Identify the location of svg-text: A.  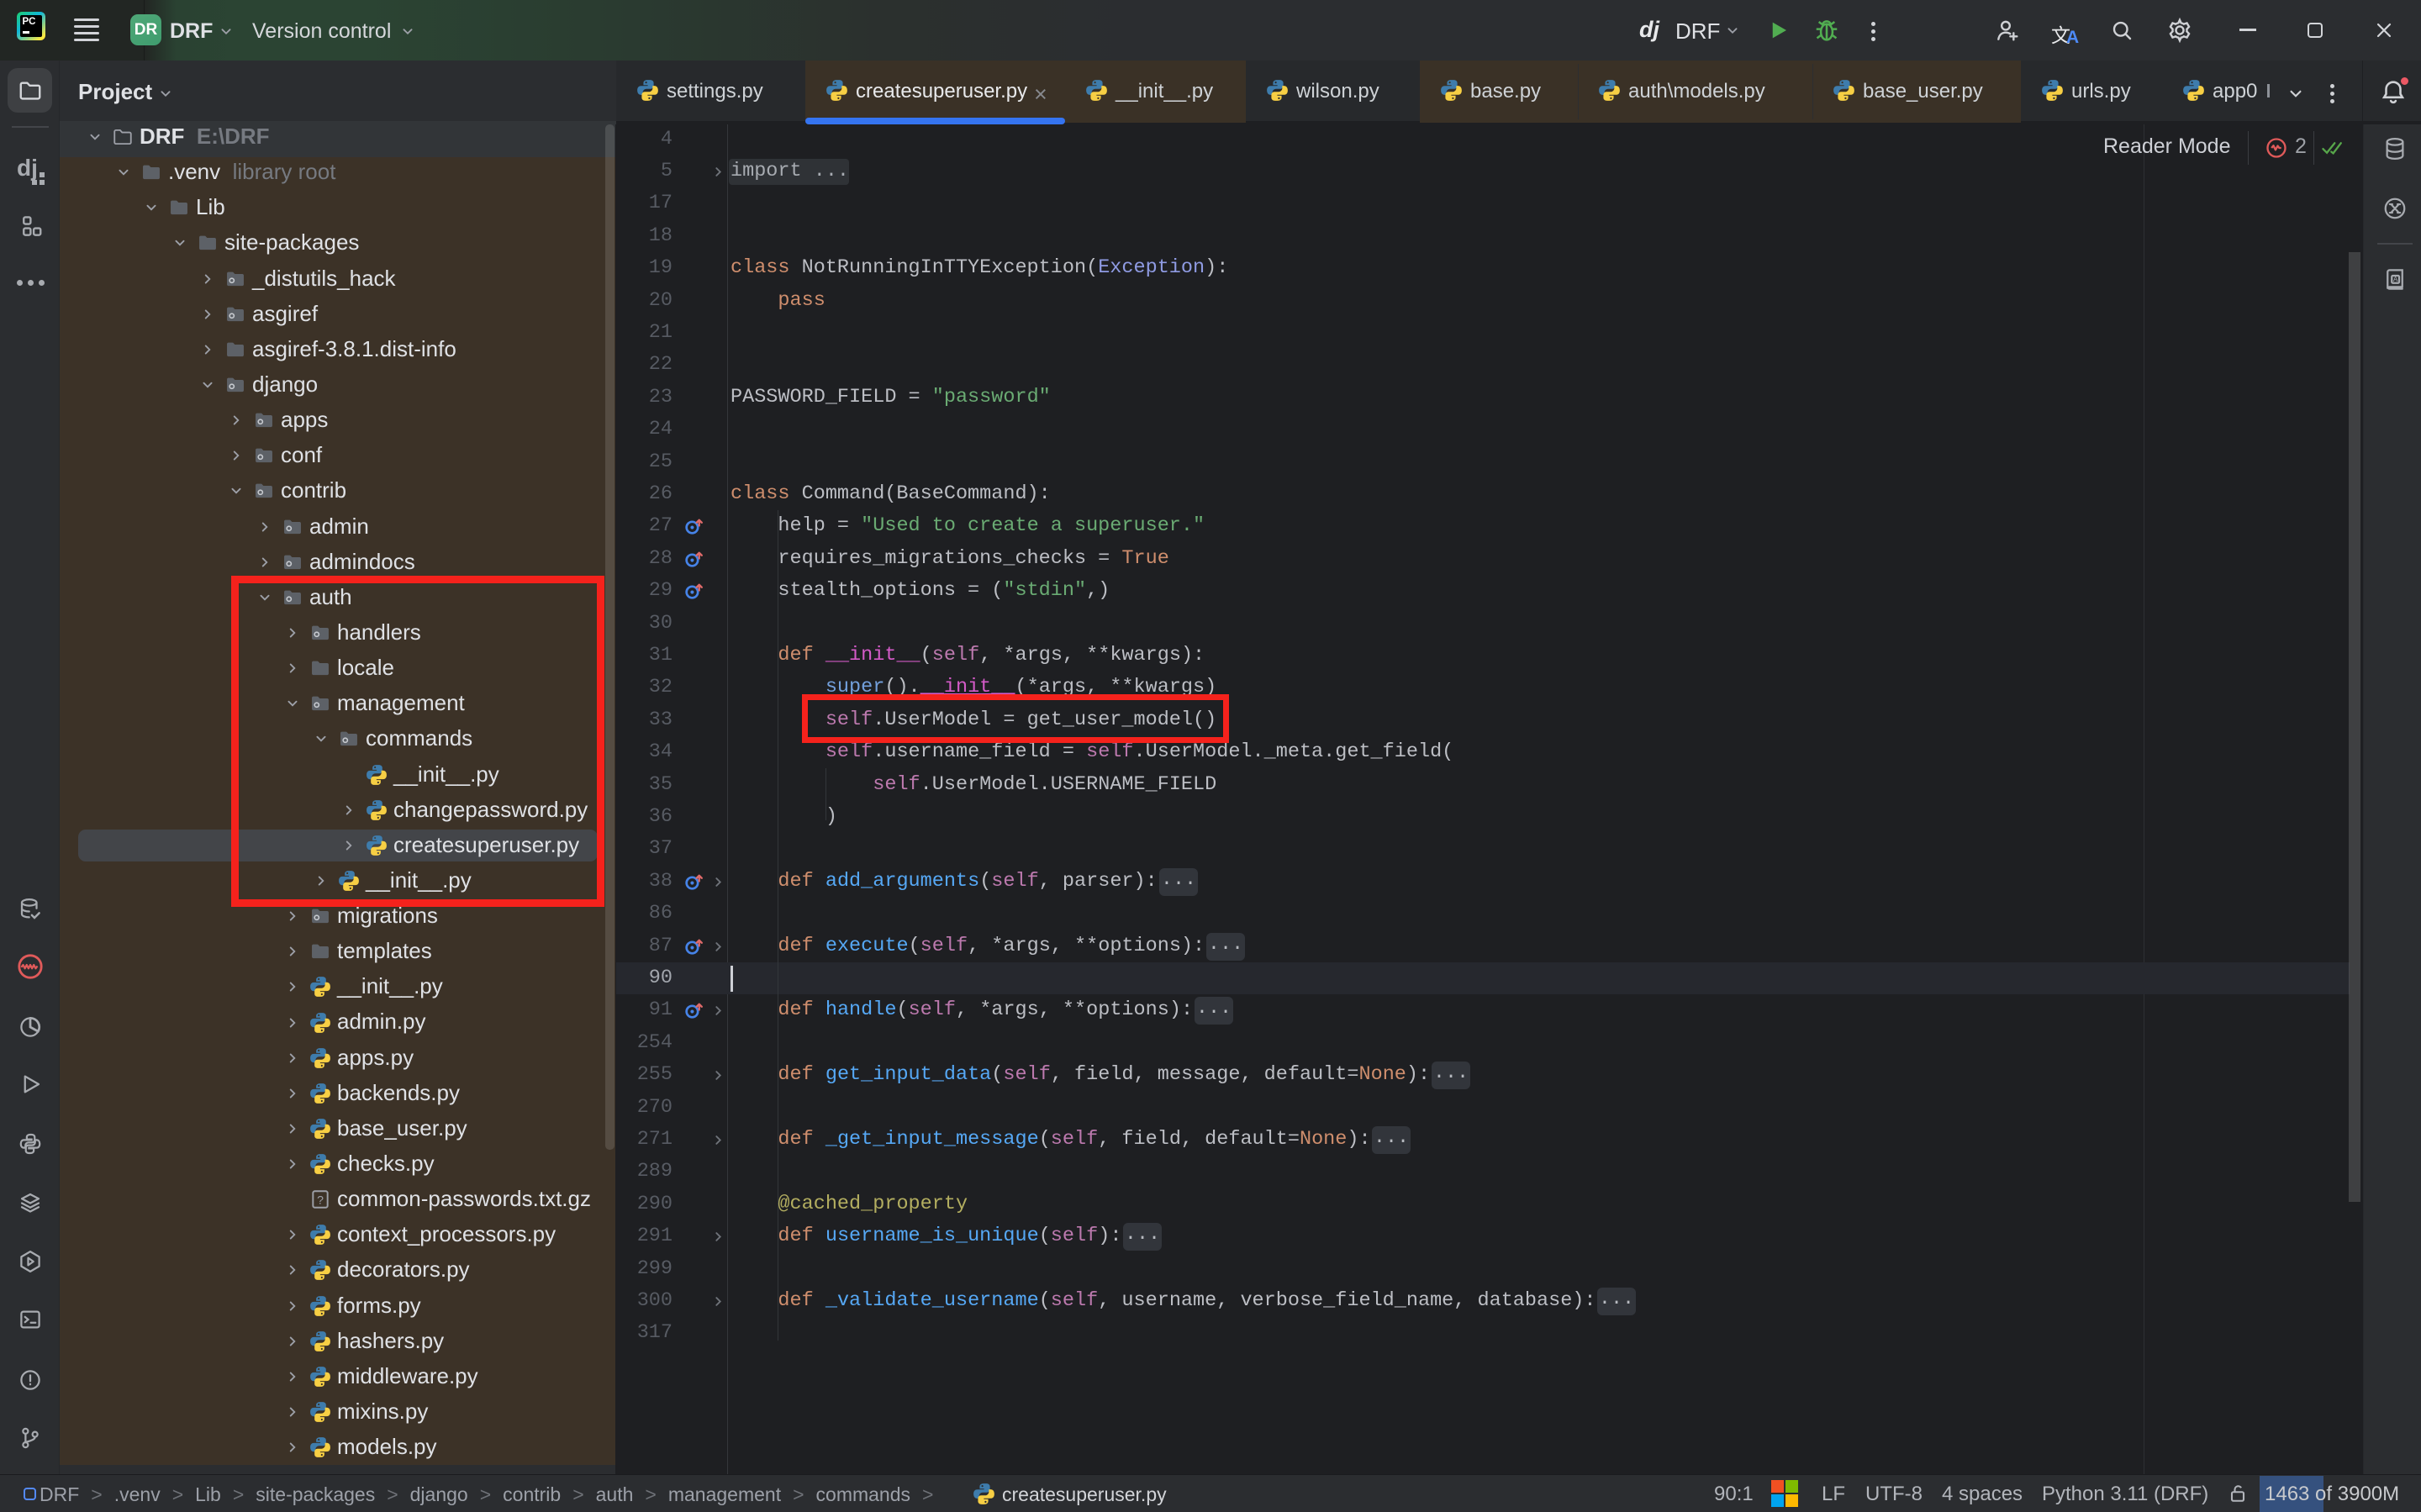
(2395, 279).